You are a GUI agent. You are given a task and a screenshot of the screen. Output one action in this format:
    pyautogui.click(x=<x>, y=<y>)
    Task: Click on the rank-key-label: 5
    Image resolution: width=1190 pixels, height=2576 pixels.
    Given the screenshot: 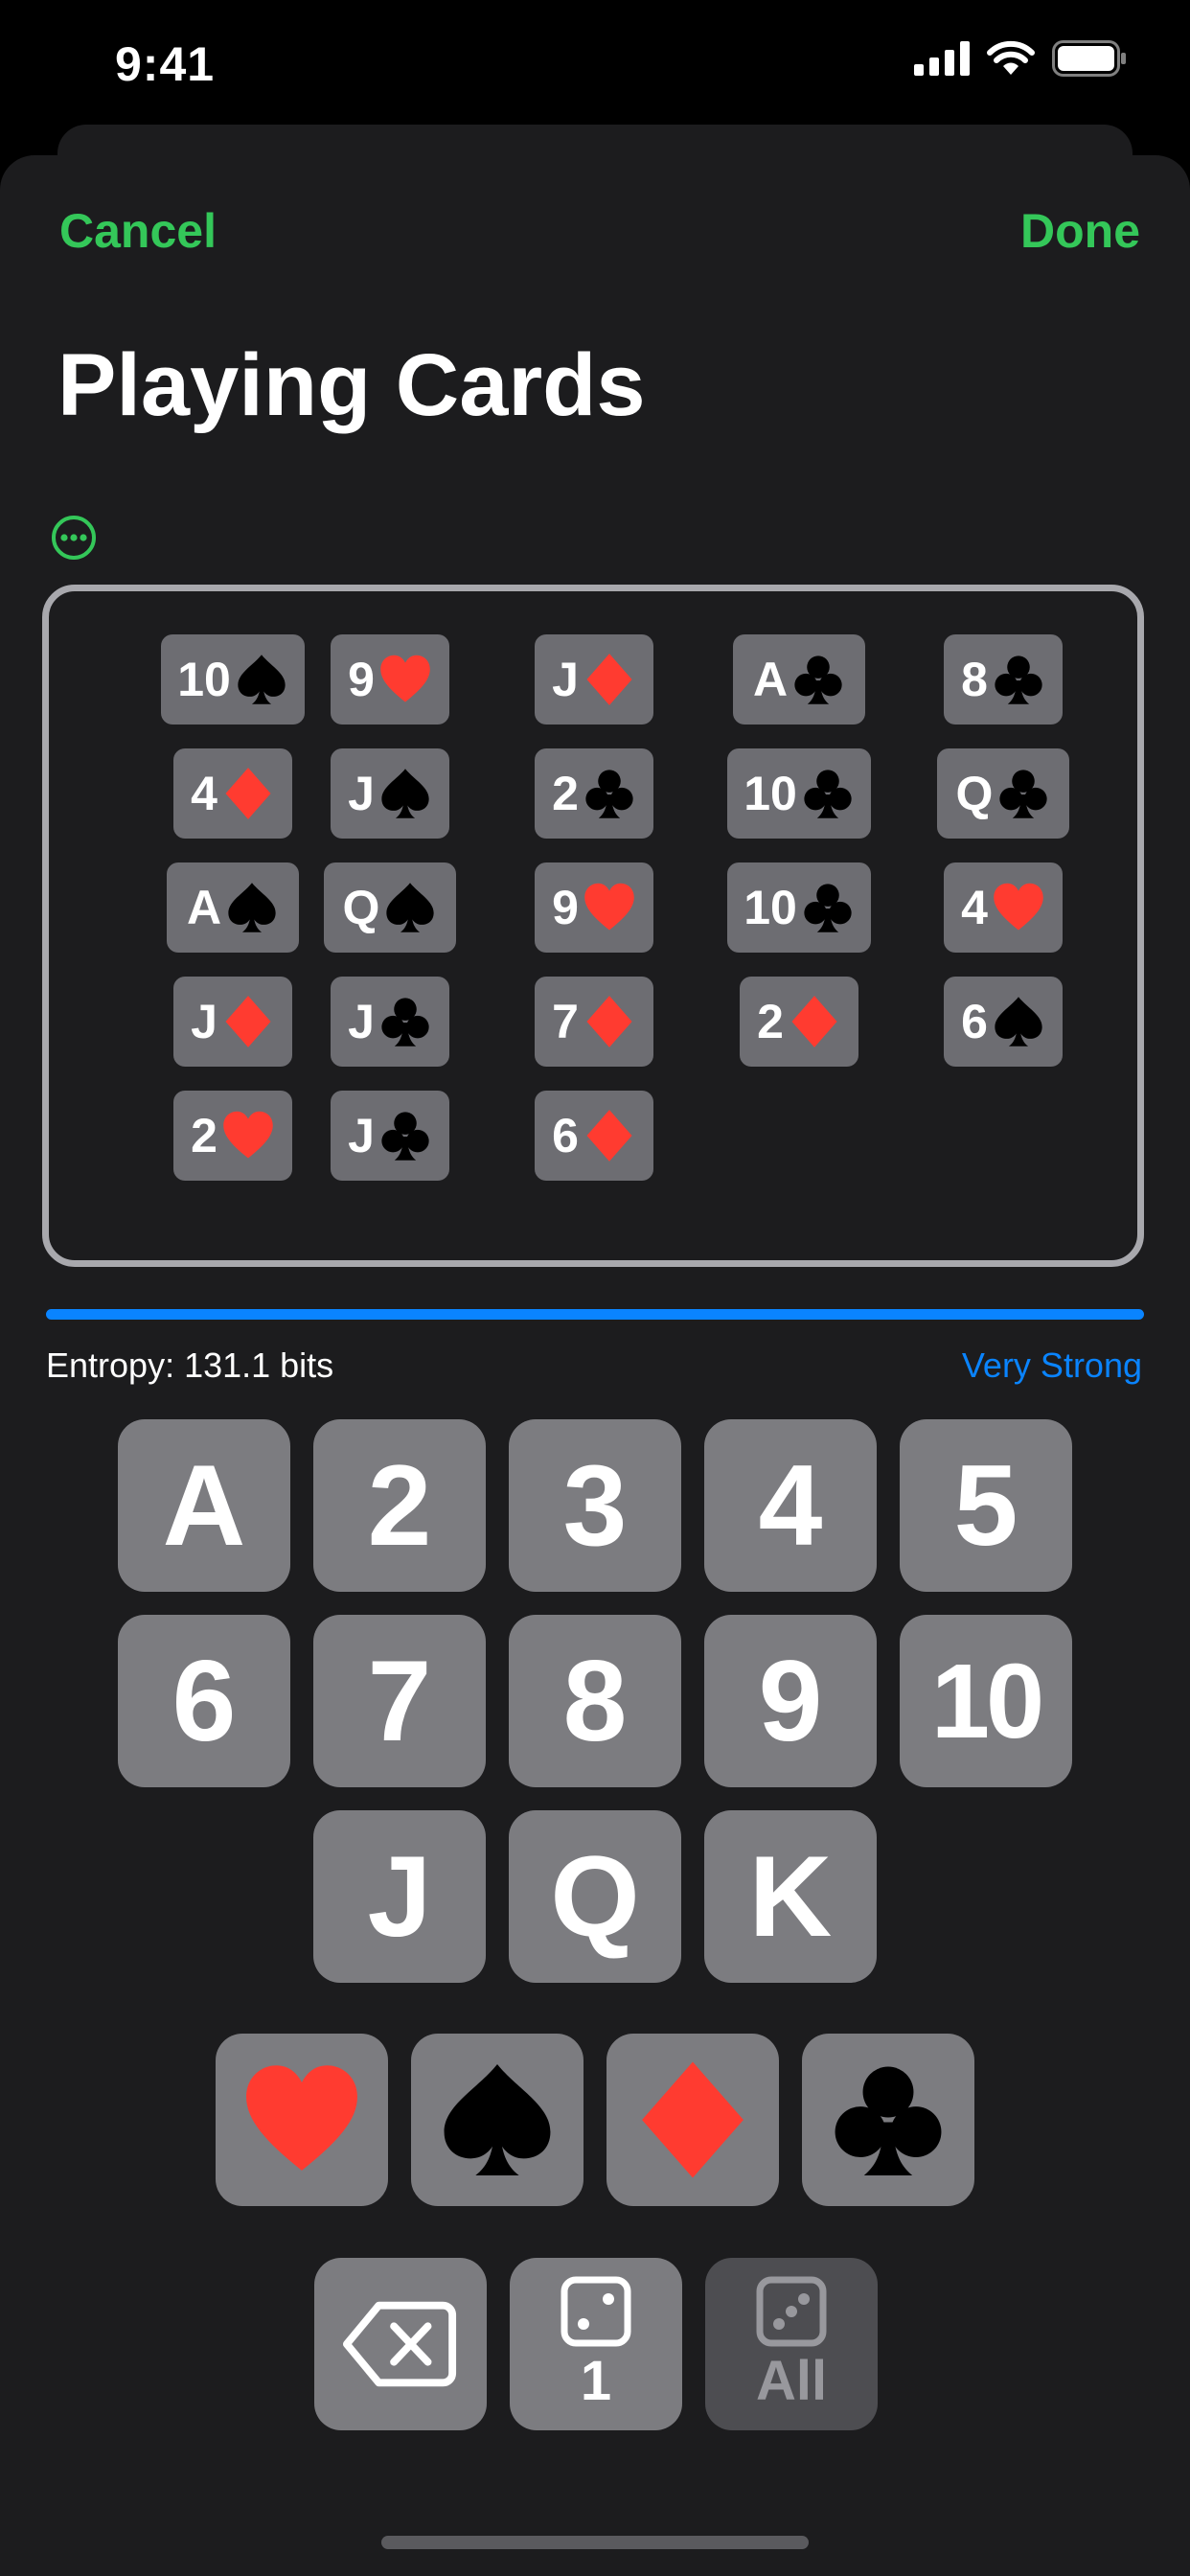 What is the action you would take?
    pyautogui.click(x=985, y=1506)
    